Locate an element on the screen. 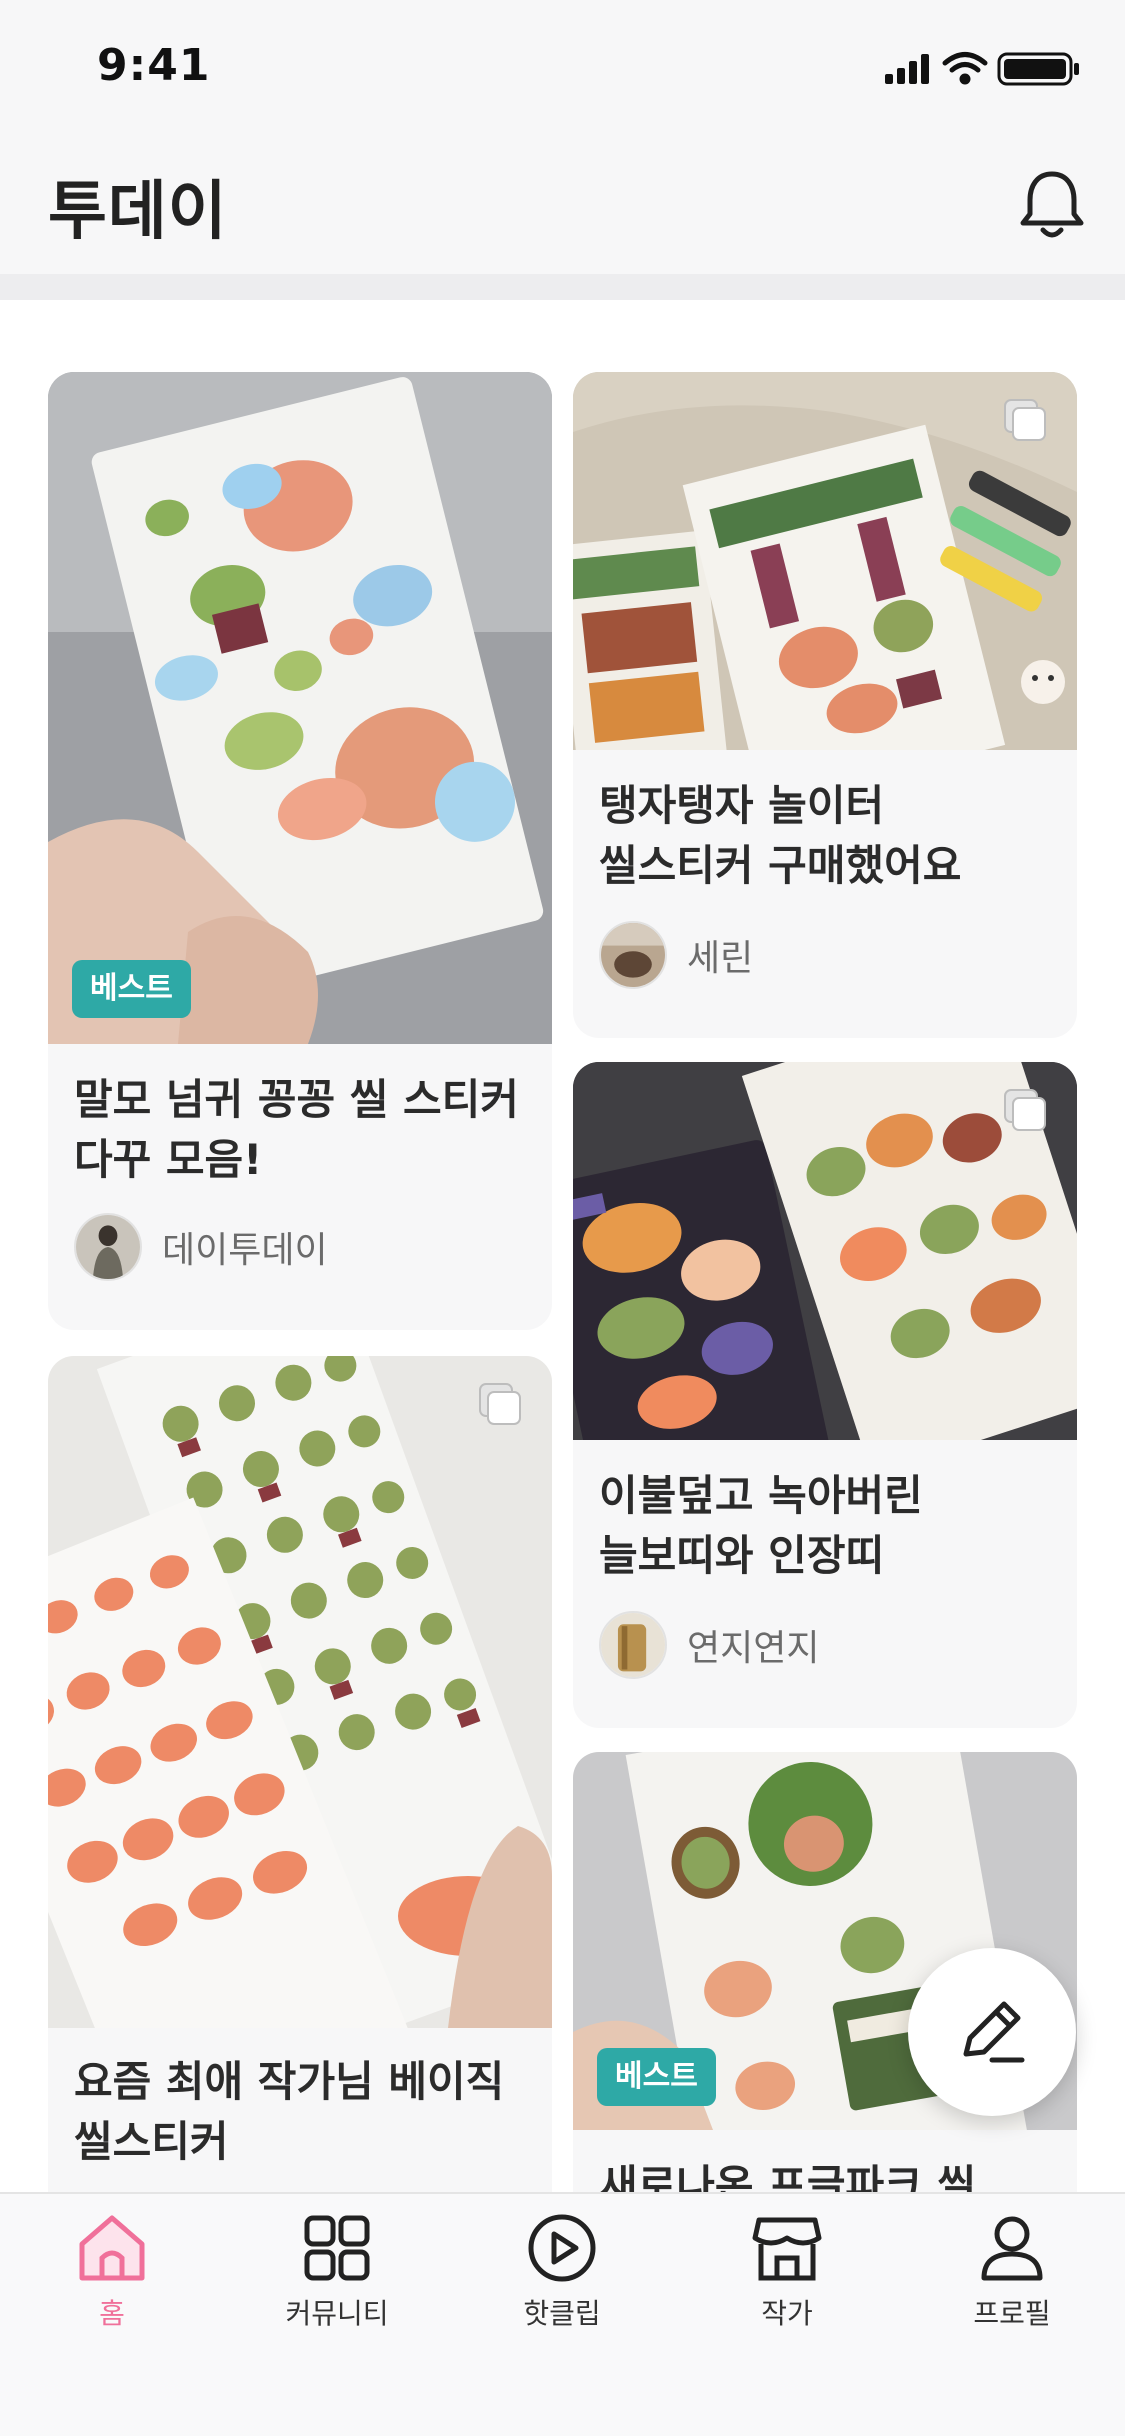 Image resolution: width=1125 pixels, height=2436 pixels. grid-icon is located at coordinates (337, 2248).